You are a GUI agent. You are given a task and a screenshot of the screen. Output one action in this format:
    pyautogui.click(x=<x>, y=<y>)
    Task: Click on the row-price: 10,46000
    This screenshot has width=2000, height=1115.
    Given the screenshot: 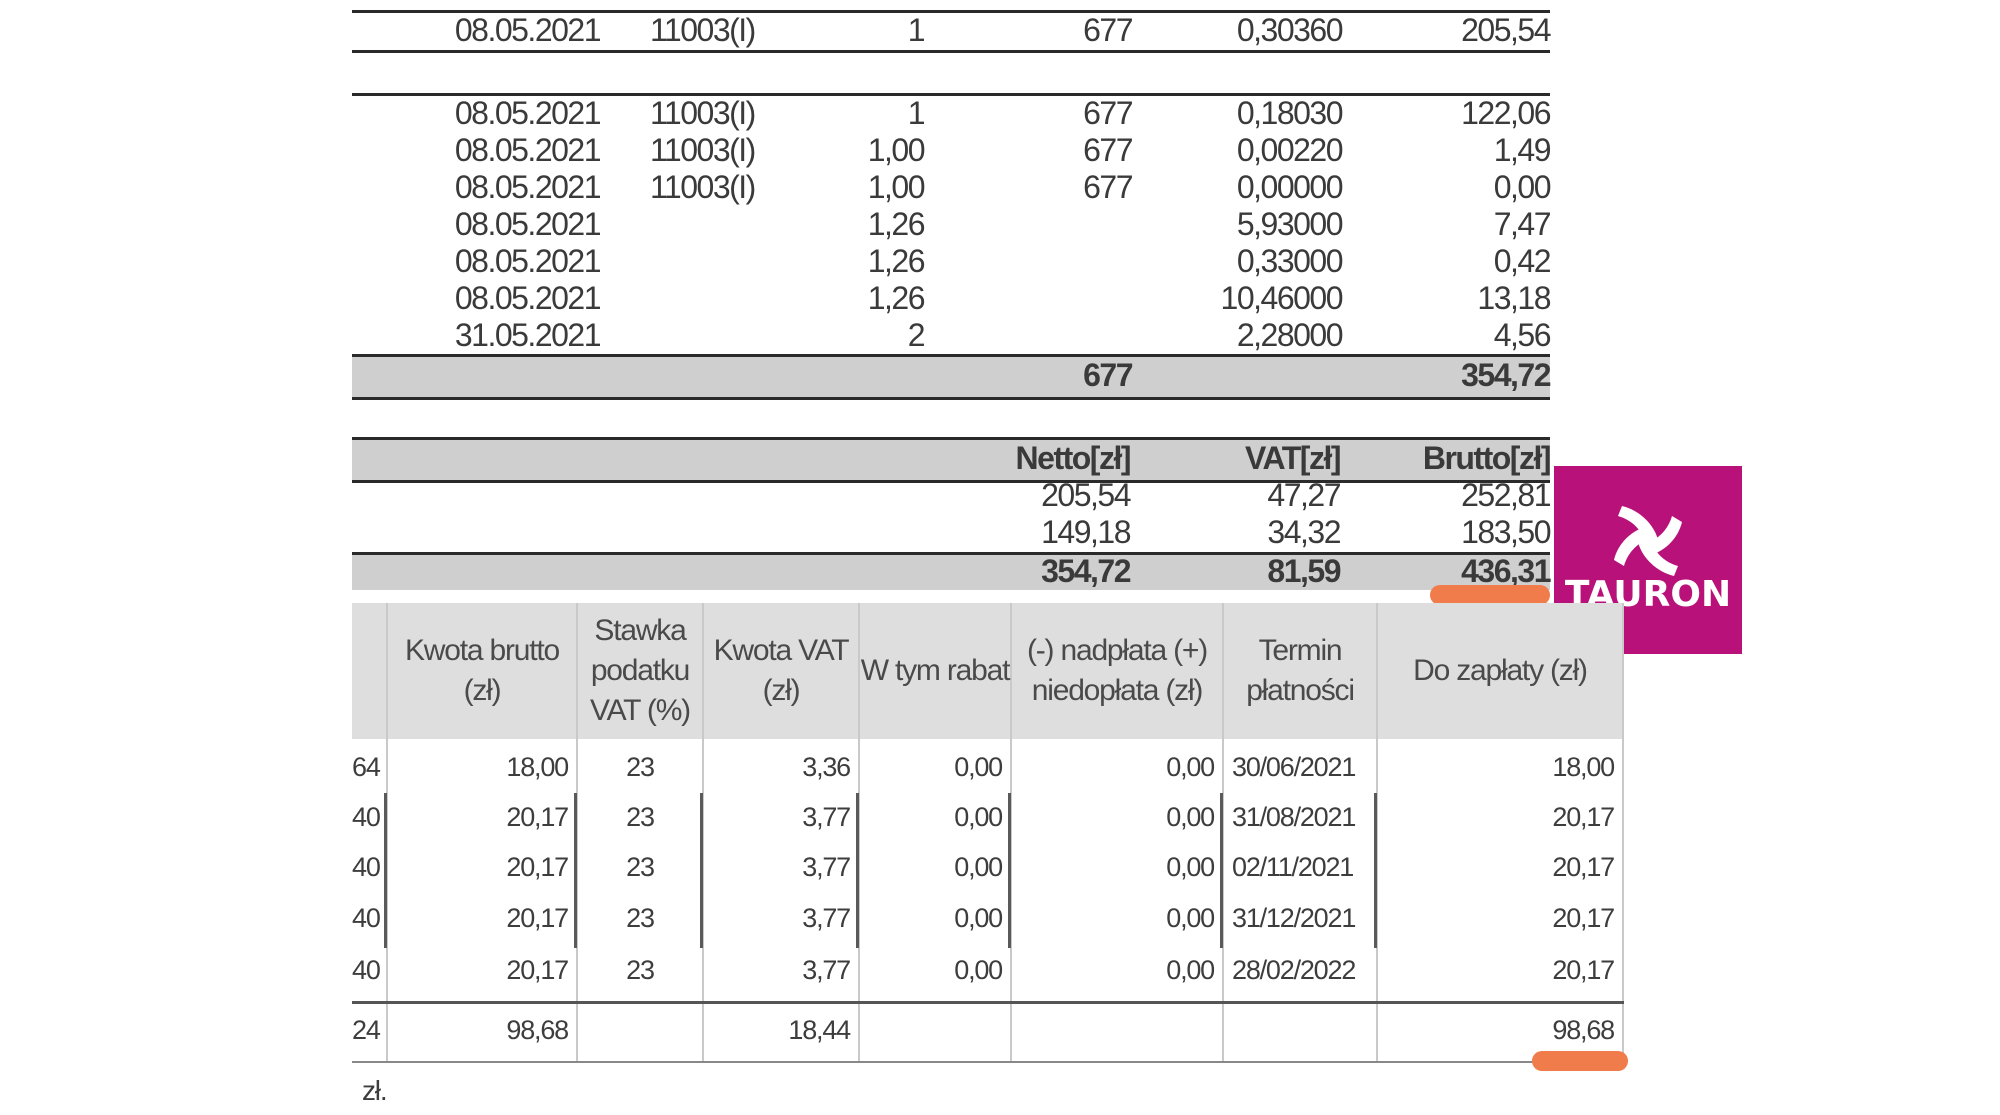 What is the action you would take?
    pyautogui.click(x=1282, y=298)
    